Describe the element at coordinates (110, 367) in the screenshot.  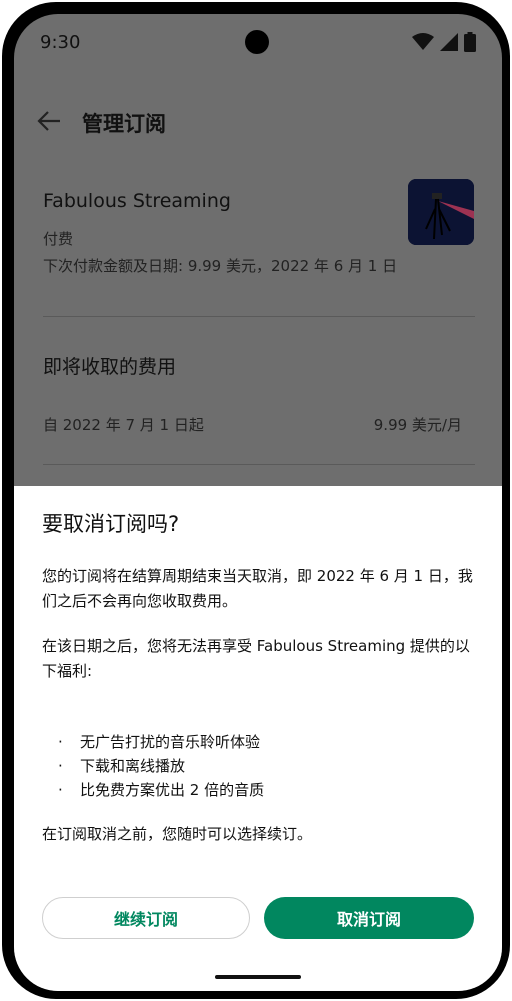
I see `upcoming-charges-title: 即将收取的费用` at that location.